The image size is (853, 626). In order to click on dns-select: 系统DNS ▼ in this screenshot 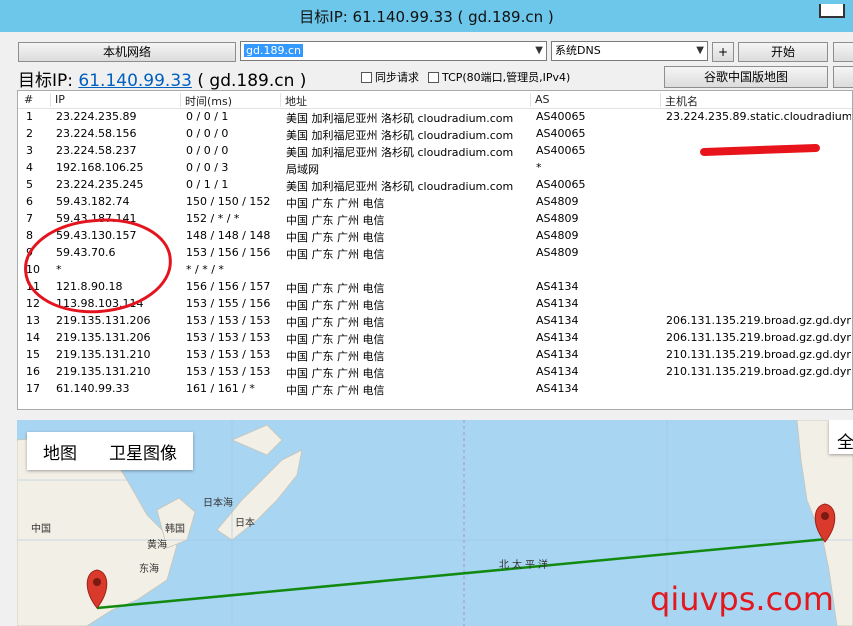, I will do `click(629, 51)`.